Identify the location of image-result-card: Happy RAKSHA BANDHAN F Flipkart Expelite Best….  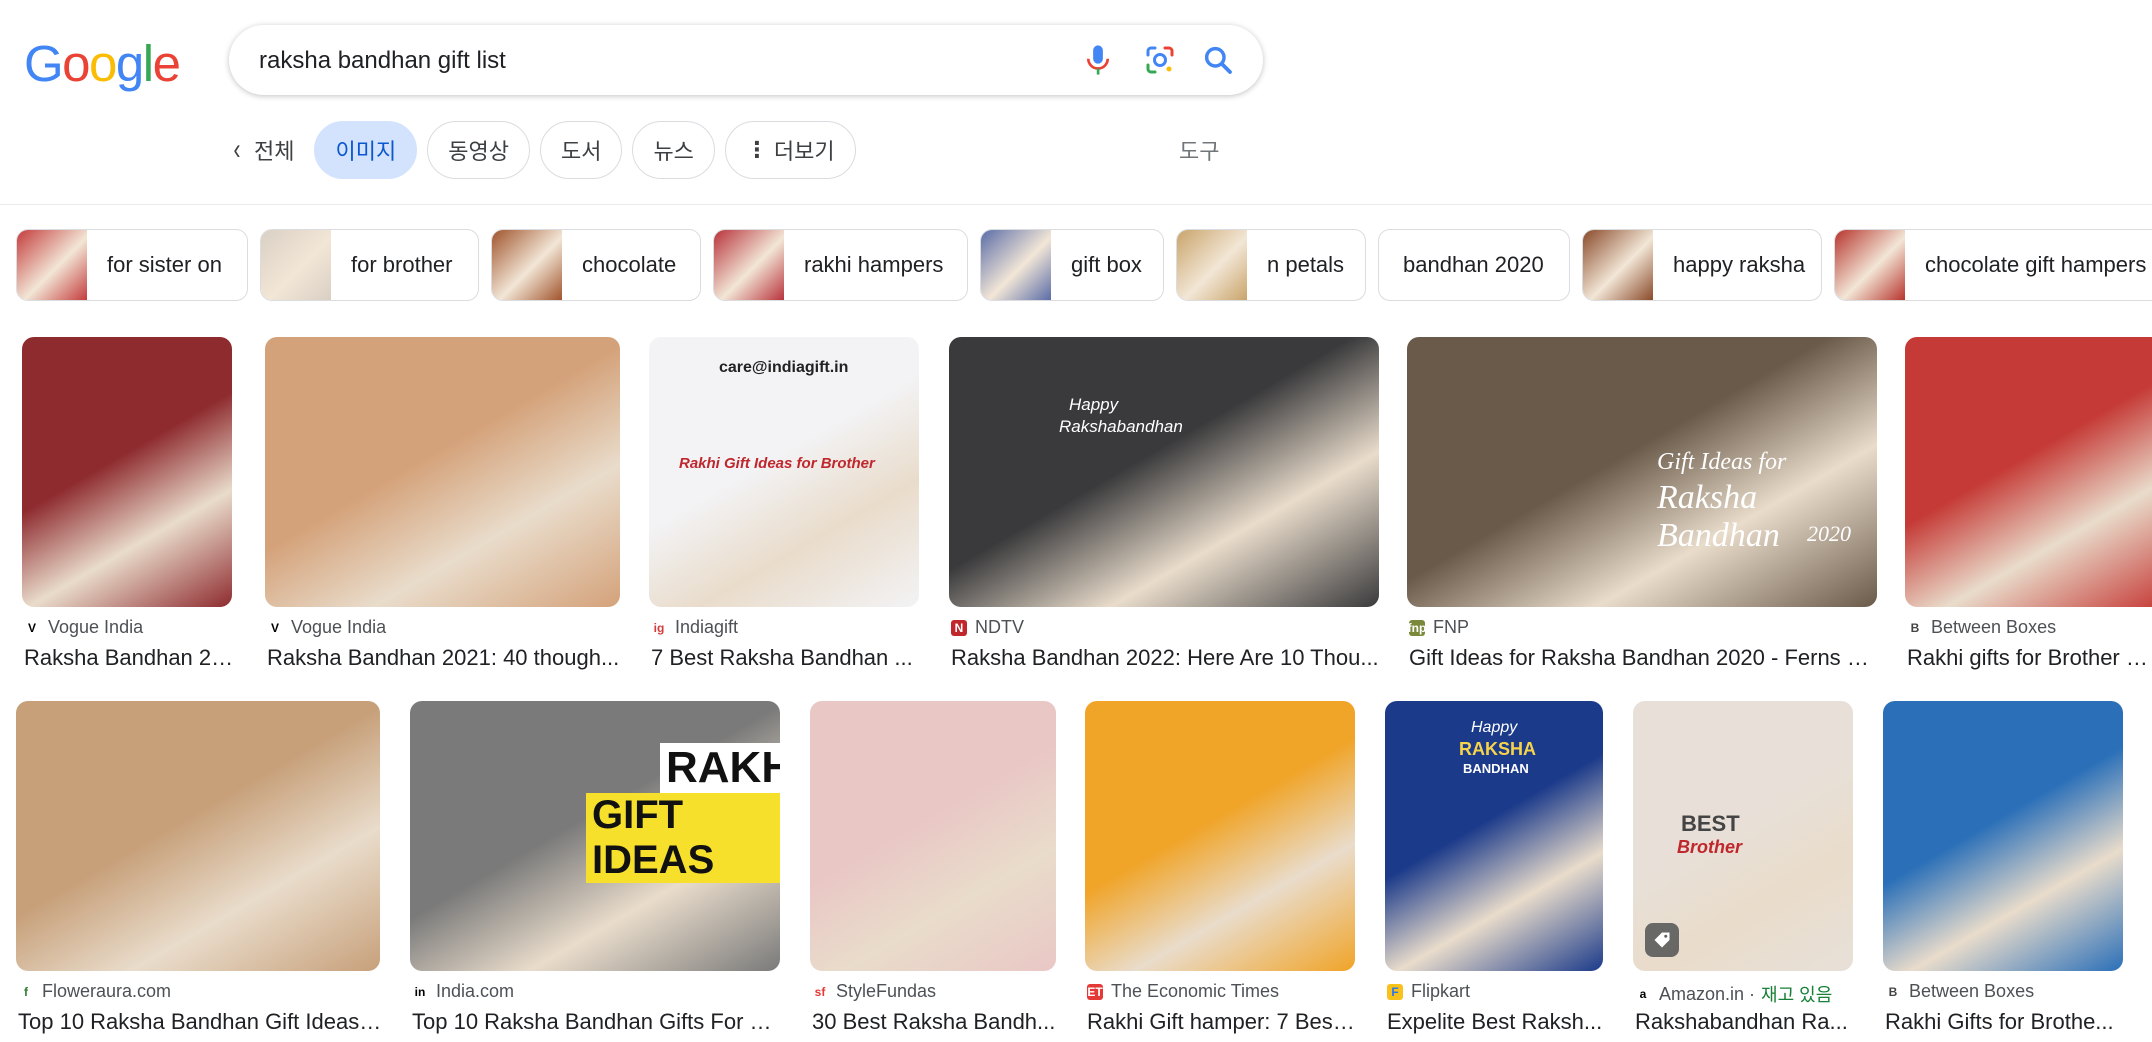
(1494, 871).